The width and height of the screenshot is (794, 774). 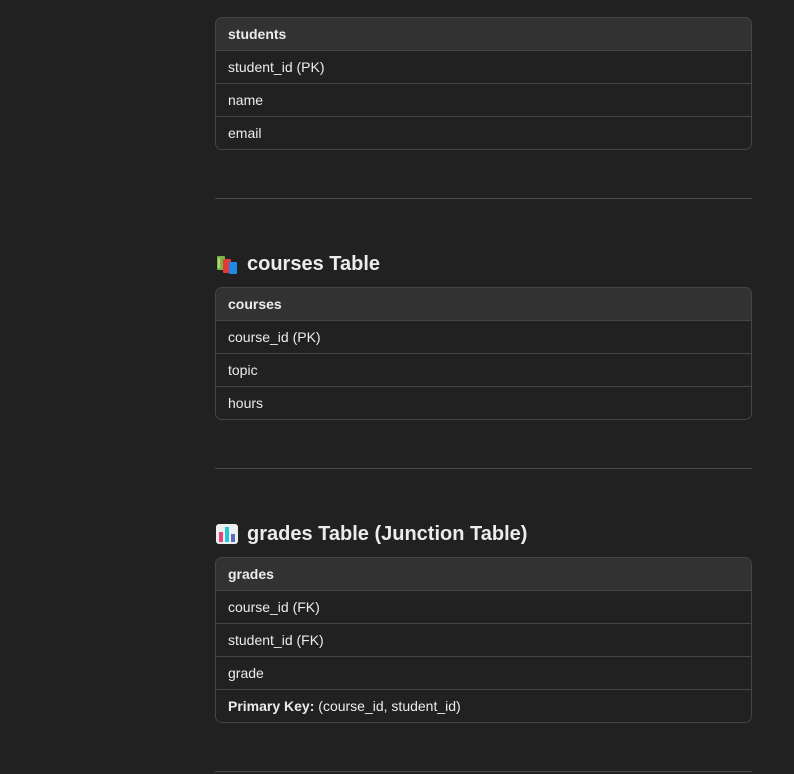 I want to click on grades-heading: grades Table (Junction Table), so click(x=371, y=534).